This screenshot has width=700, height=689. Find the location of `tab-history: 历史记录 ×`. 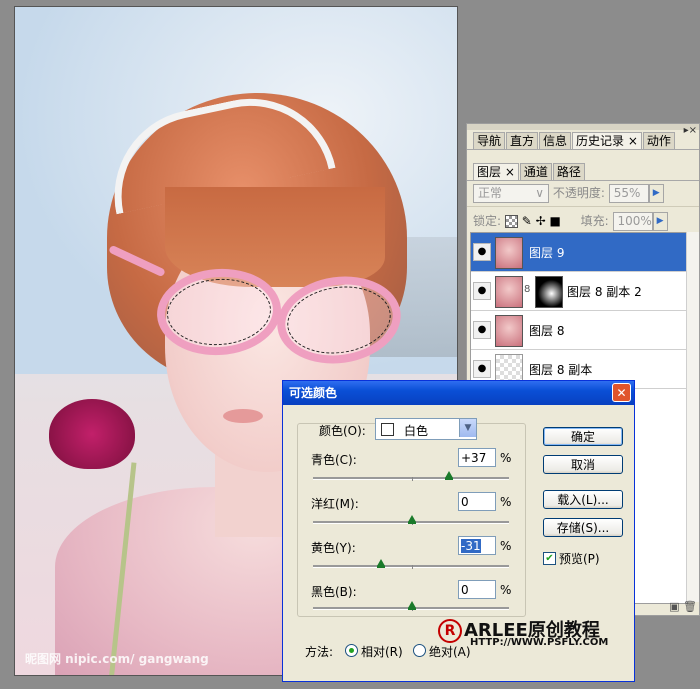

tab-history: 历史记录 × is located at coordinates (607, 141).